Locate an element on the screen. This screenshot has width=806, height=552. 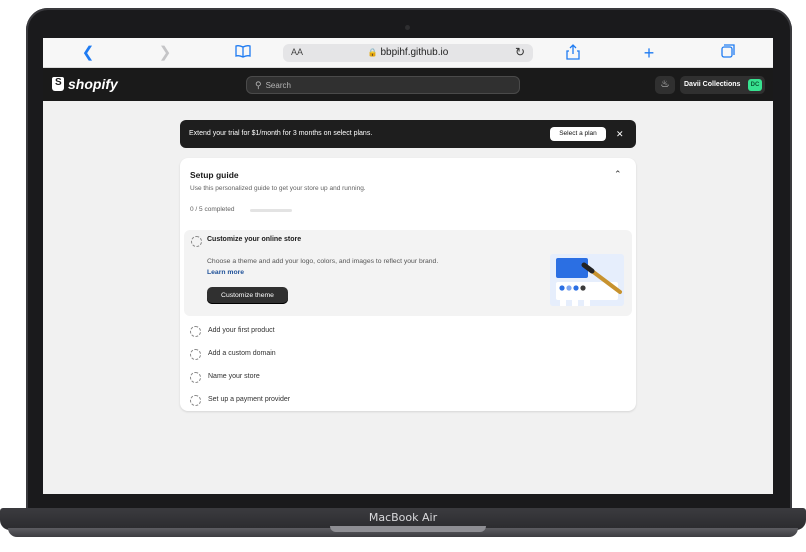
task-row: Set up a payment provider is located at coordinates (340, 401).